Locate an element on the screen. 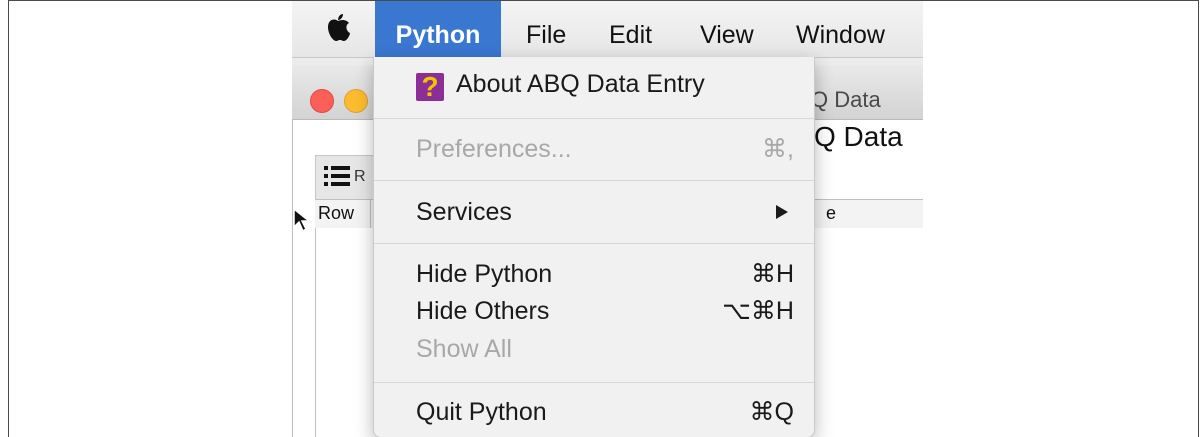 The image size is (1201, 437). menu-item-label: Quit Python is located at coordinates (481, 412).